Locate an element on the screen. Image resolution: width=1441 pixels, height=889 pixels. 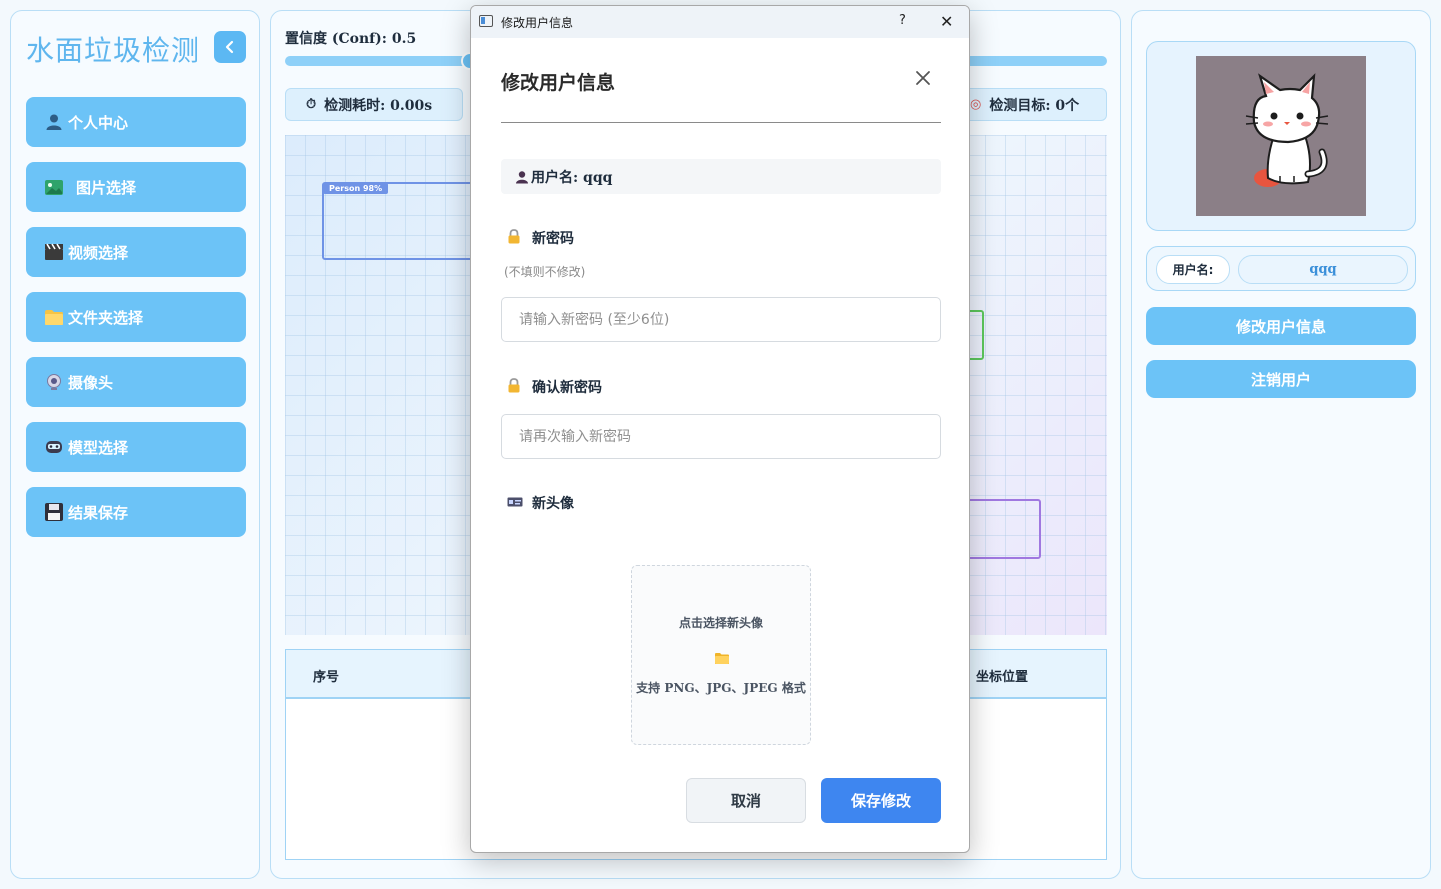
nav-model-select: 模型选择 is located at coordinates (136, 447).